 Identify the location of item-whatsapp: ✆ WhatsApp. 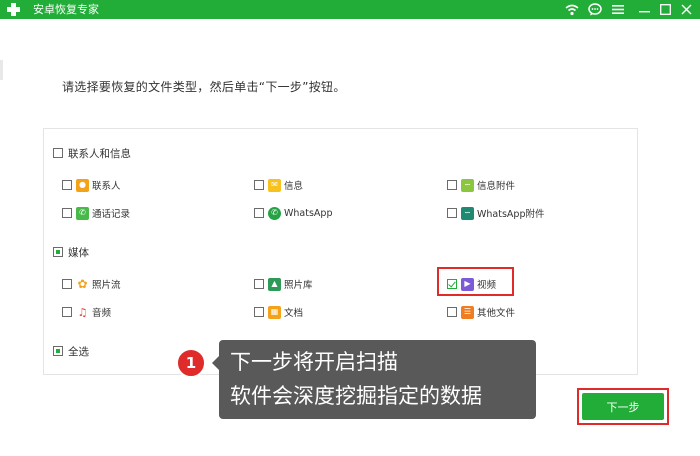
(293, 213).